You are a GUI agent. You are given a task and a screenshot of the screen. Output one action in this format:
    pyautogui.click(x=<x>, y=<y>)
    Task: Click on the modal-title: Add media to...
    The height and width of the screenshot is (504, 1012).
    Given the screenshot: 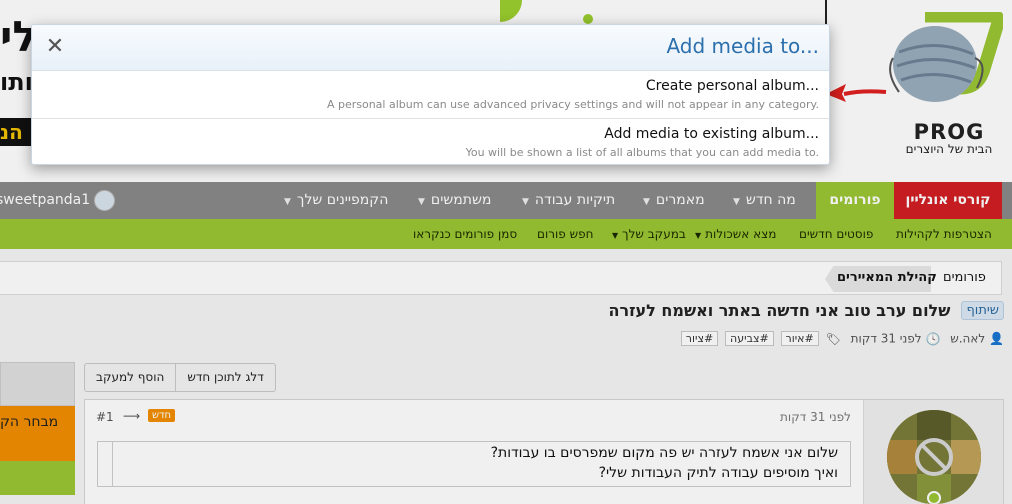 What is the action you would take?
    pyautogui.click(x=742, y=46)
    